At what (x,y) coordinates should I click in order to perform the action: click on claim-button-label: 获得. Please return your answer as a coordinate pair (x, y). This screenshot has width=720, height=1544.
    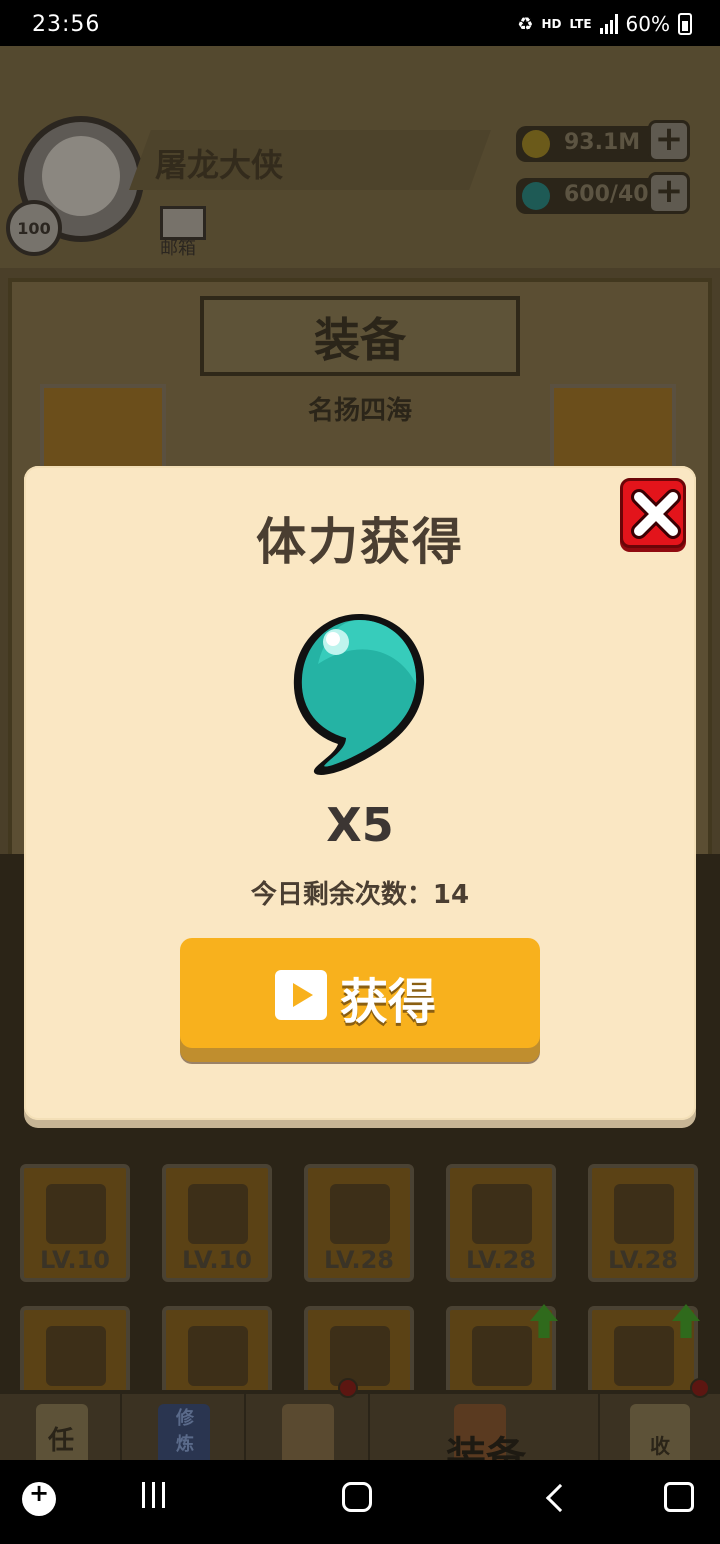
    Looking at the image, I should click on (388, 1002).